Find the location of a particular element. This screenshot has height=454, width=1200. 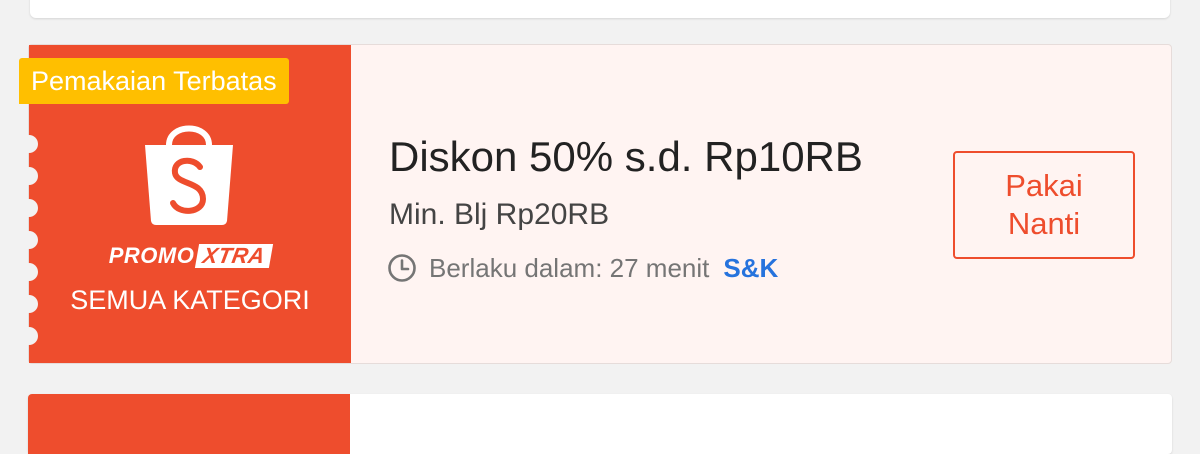

previous-voucher-card is located at coordinates (600, 9).